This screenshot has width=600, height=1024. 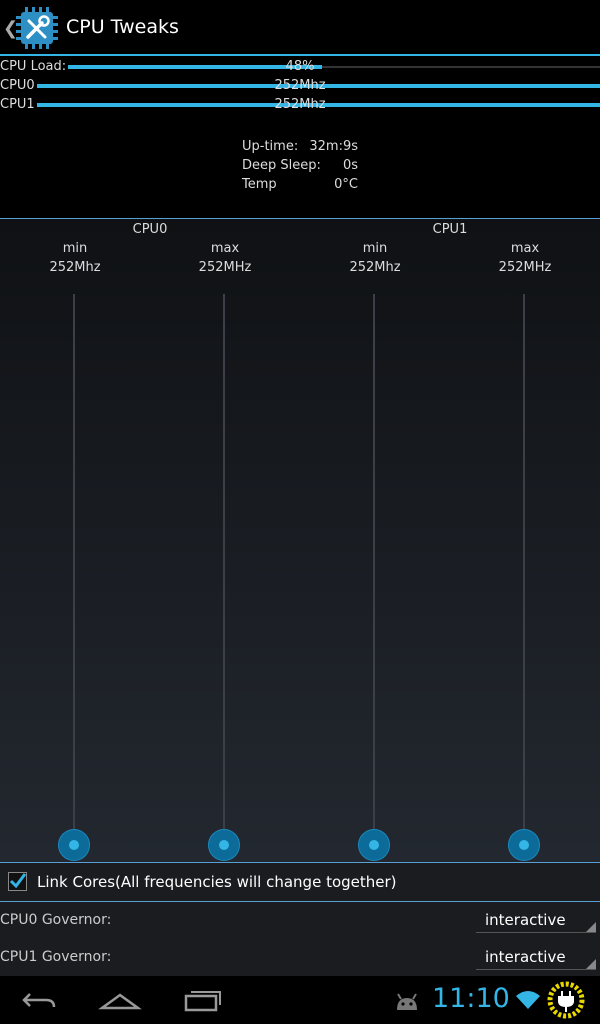 What do you see at coordinates (524, 845) in the screenshot?
I see `cpu1-max-slider-thumb` at bounding box center [524, 845].